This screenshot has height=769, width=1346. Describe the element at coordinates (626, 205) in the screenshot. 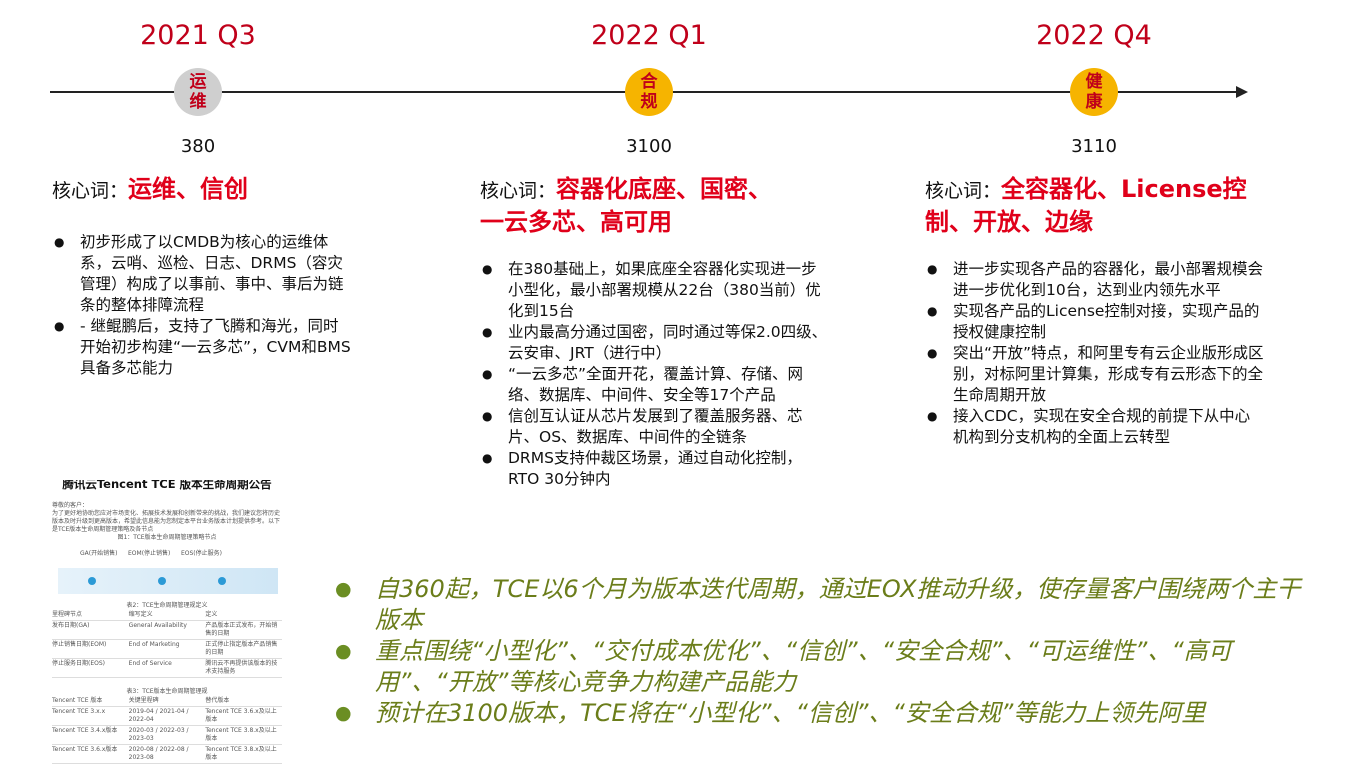

I see `core-keywords: 核心词：容器化底座、国密、 一云多芯、高可用` at that location.